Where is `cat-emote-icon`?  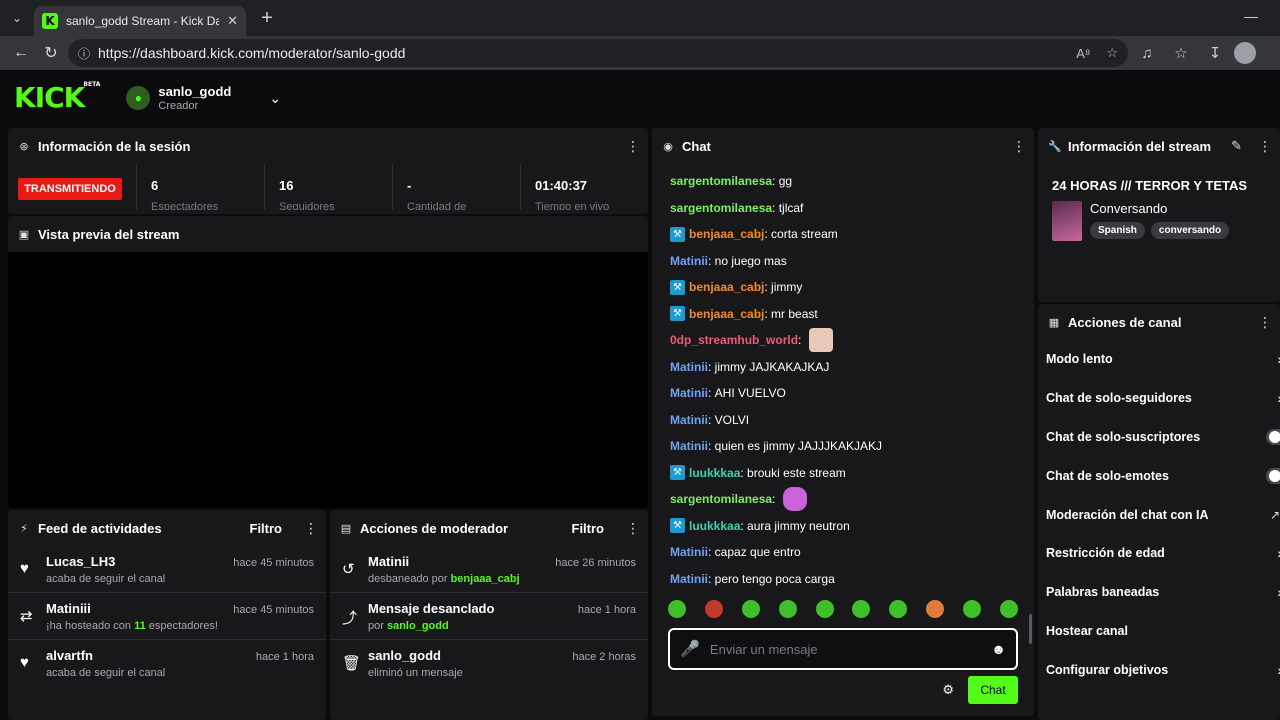 cat-emote-icon is located at coordinates (820, 340).